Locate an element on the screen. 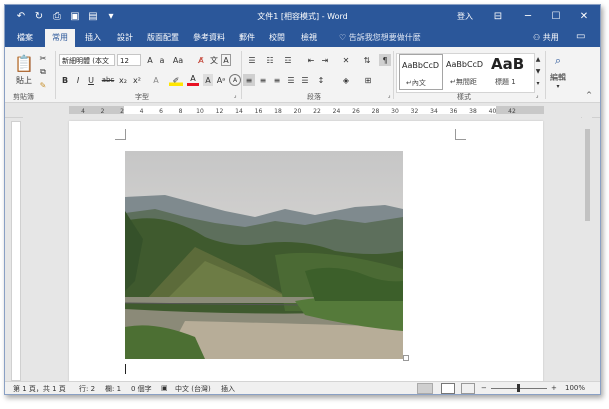 The height and width of the screenshot is (409, 609). minimize-icon: ─ is located at coordinates (528, 16).